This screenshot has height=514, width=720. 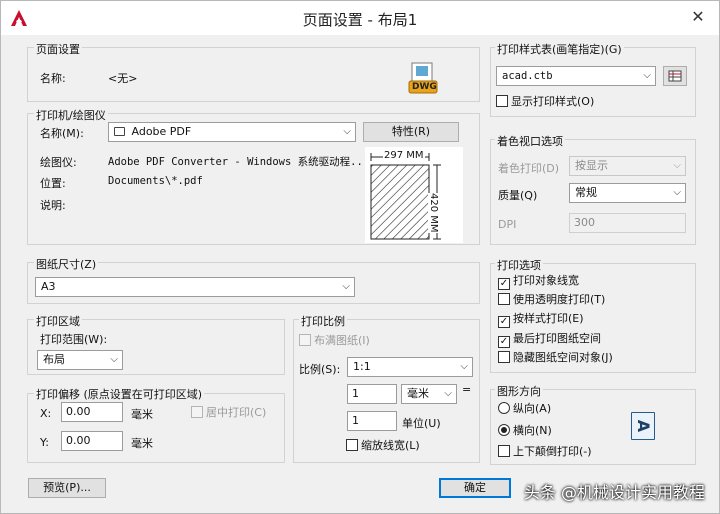 What do you see at coordinates (586, 192) in the screenshot?
I see `quality-value: 常规` at bounding box center [586, 192].